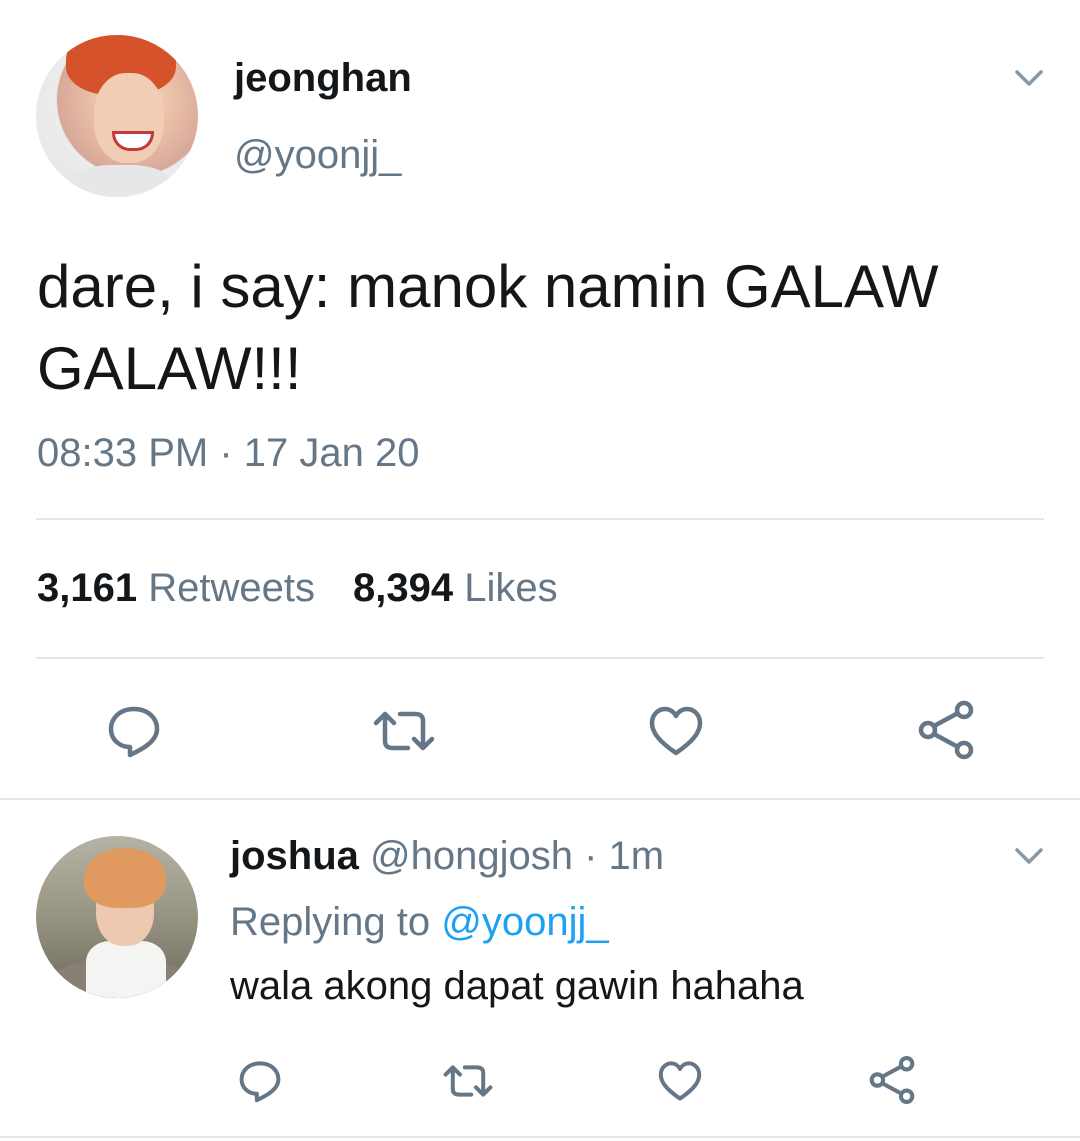  Describe the element at coordinates (323, 78) in the screenshot. I see `author-name: jeonghan` at that location.